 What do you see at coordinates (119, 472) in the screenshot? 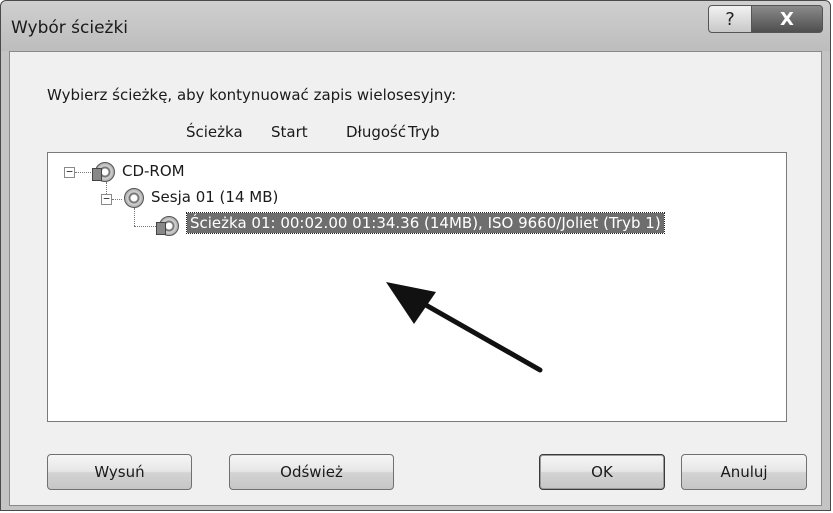
I see `eject-button: Wysuń` at bounding box center [119, 472].